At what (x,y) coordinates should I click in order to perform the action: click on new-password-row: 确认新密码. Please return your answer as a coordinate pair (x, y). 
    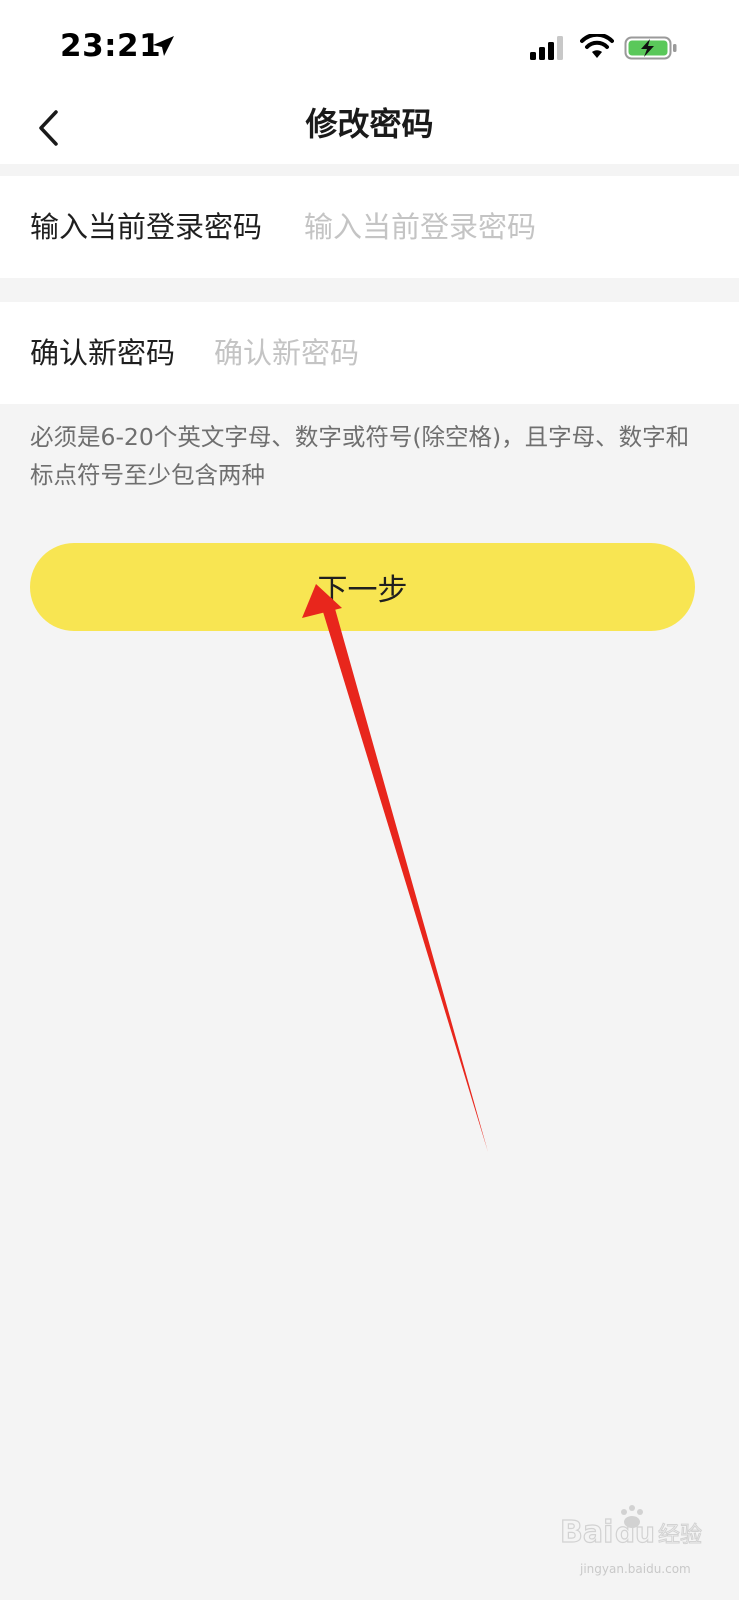
    Looking at the image, I should click on (369, 353).